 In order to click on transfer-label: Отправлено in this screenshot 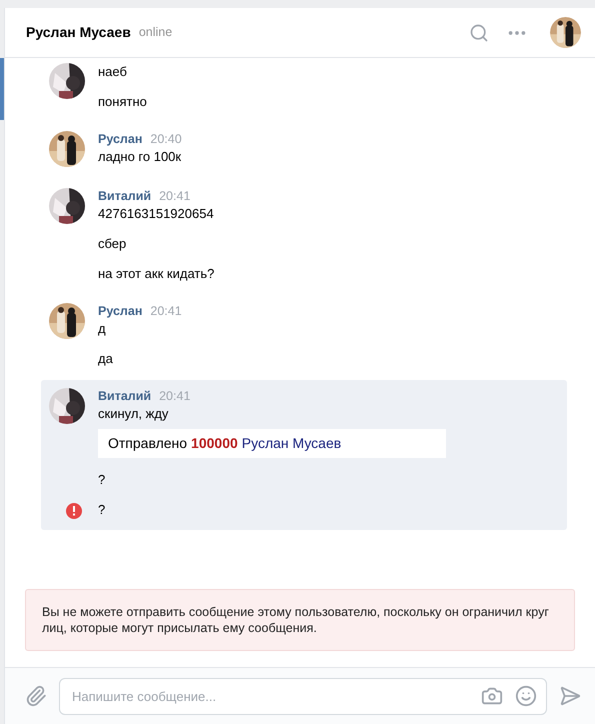, I will do `click(148, 443)`.